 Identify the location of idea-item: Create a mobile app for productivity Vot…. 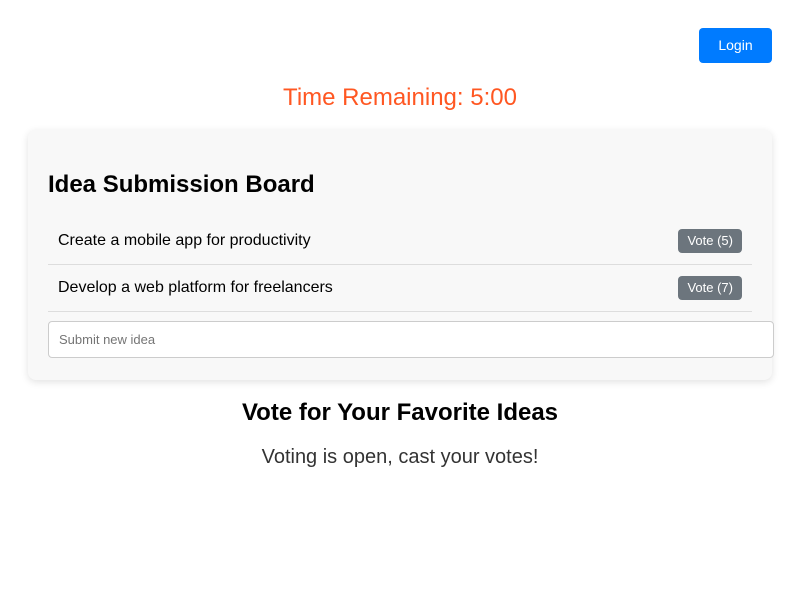
(400, 241).